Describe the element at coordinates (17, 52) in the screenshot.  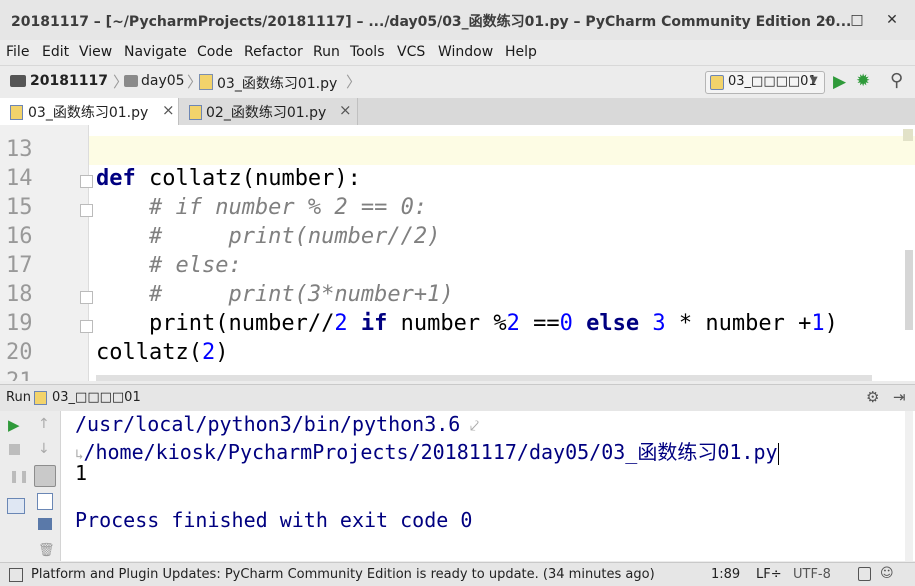
I see `menu-file: File` at that location.